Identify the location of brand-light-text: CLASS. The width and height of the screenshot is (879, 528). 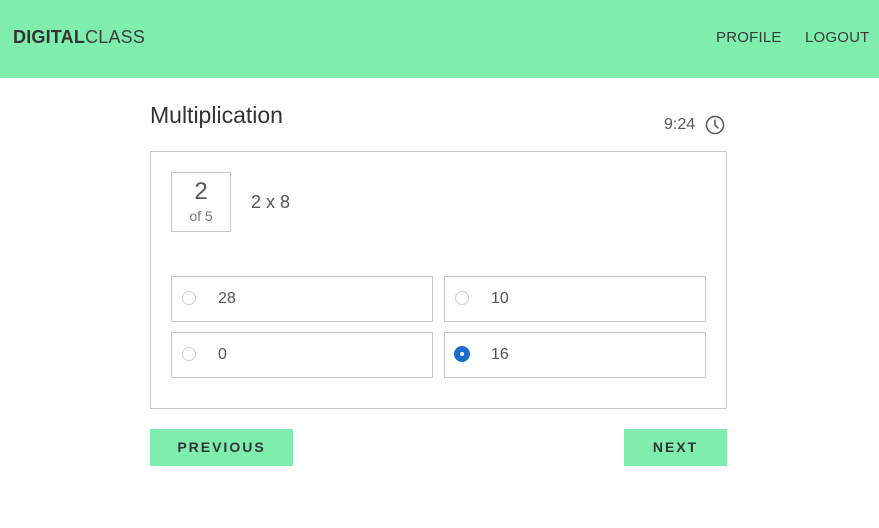
(115, 37).